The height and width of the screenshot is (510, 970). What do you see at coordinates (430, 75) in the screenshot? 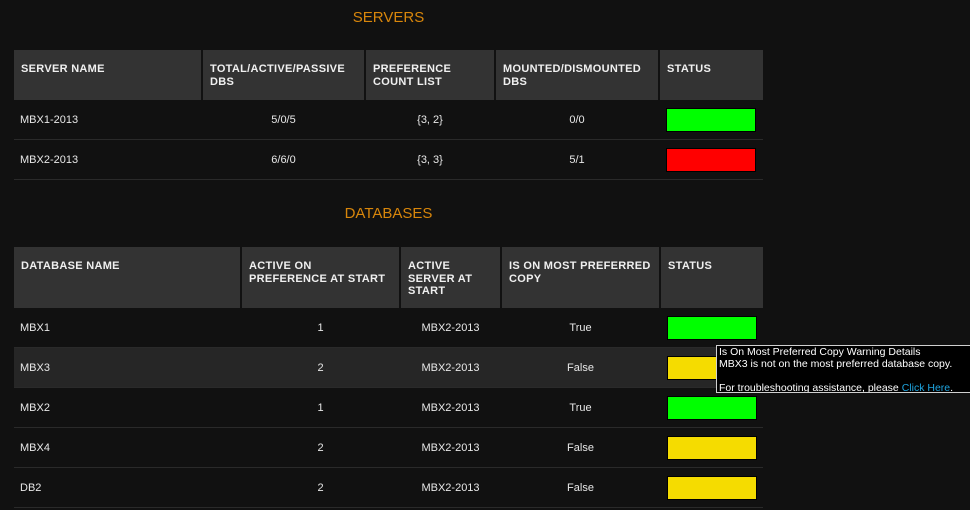
I see `column-header-preference-count: PREFERENCE COUNT LIST` at bounding box center [430, 75].